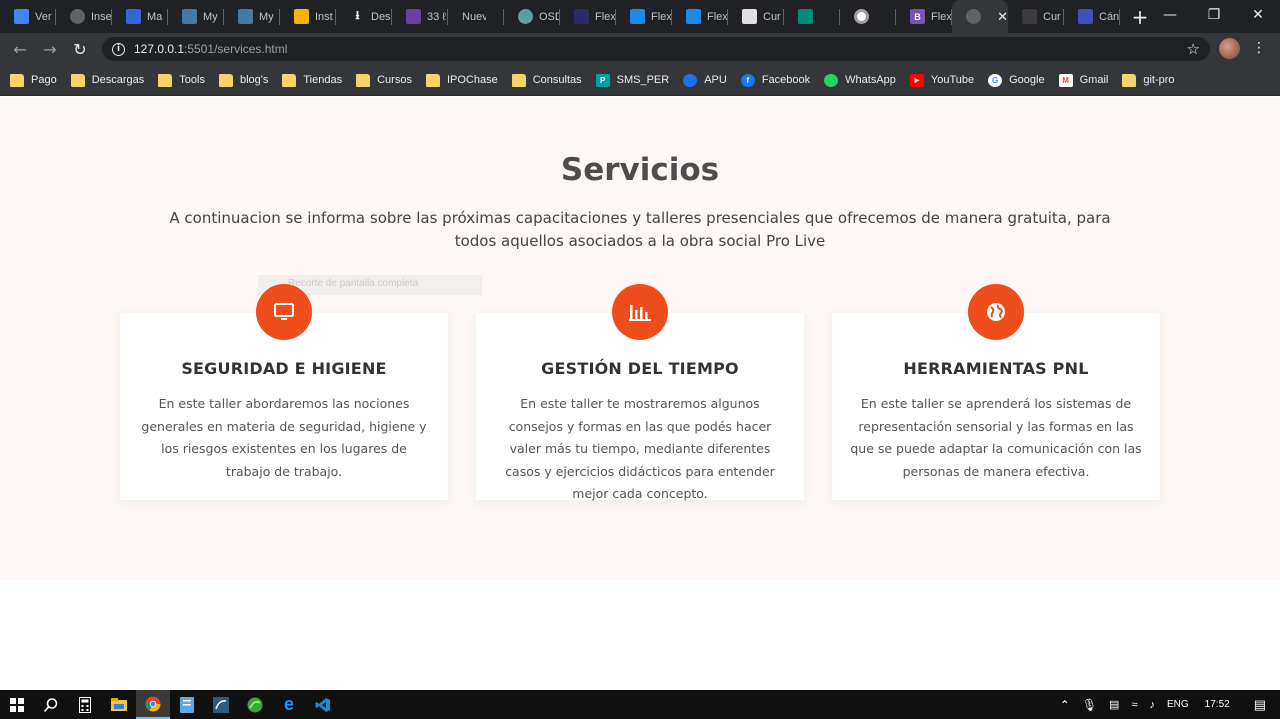  I want to click on bookmark-label: Gmail, so click(1094, 80).